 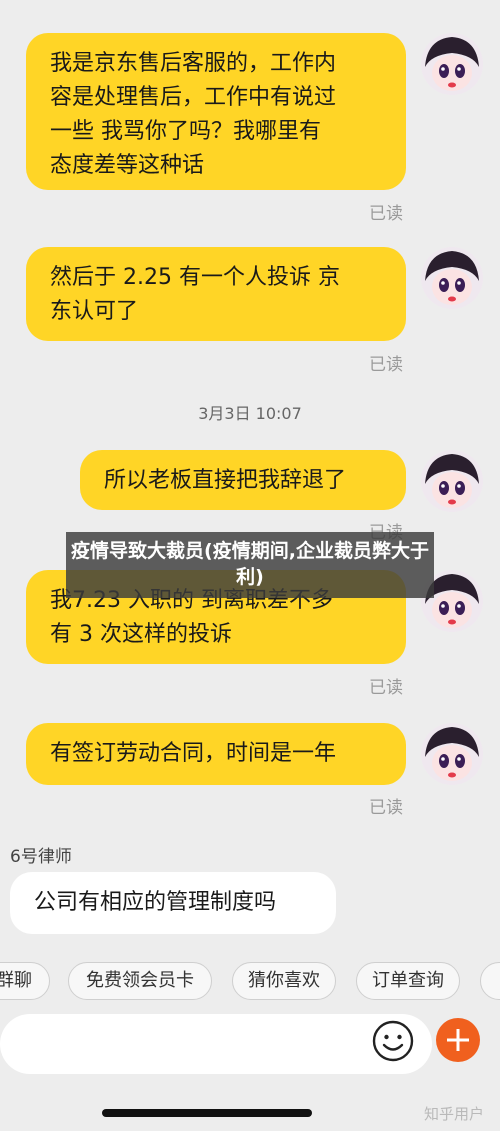 What do you see at coordinates (207, 1113) in the screenshot?
I see `home-indicator` at bounding box center [207, 1113].